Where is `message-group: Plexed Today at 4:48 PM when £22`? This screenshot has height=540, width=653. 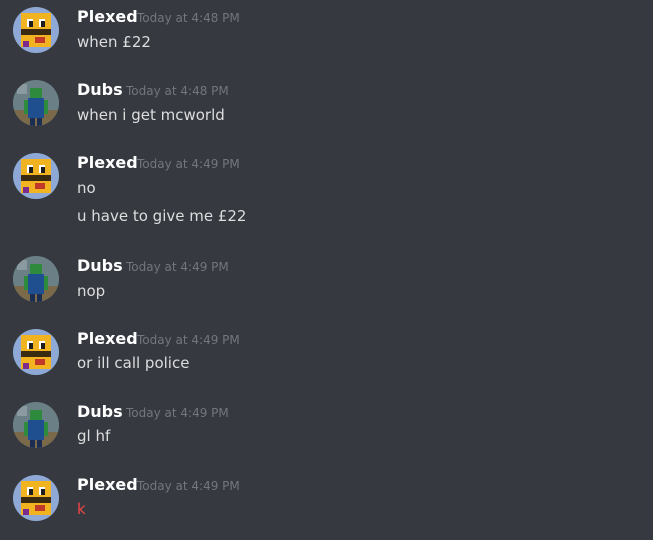
message-group: Plexed Today at 4:48 PM when £22 is located at coordinates (326, 33).